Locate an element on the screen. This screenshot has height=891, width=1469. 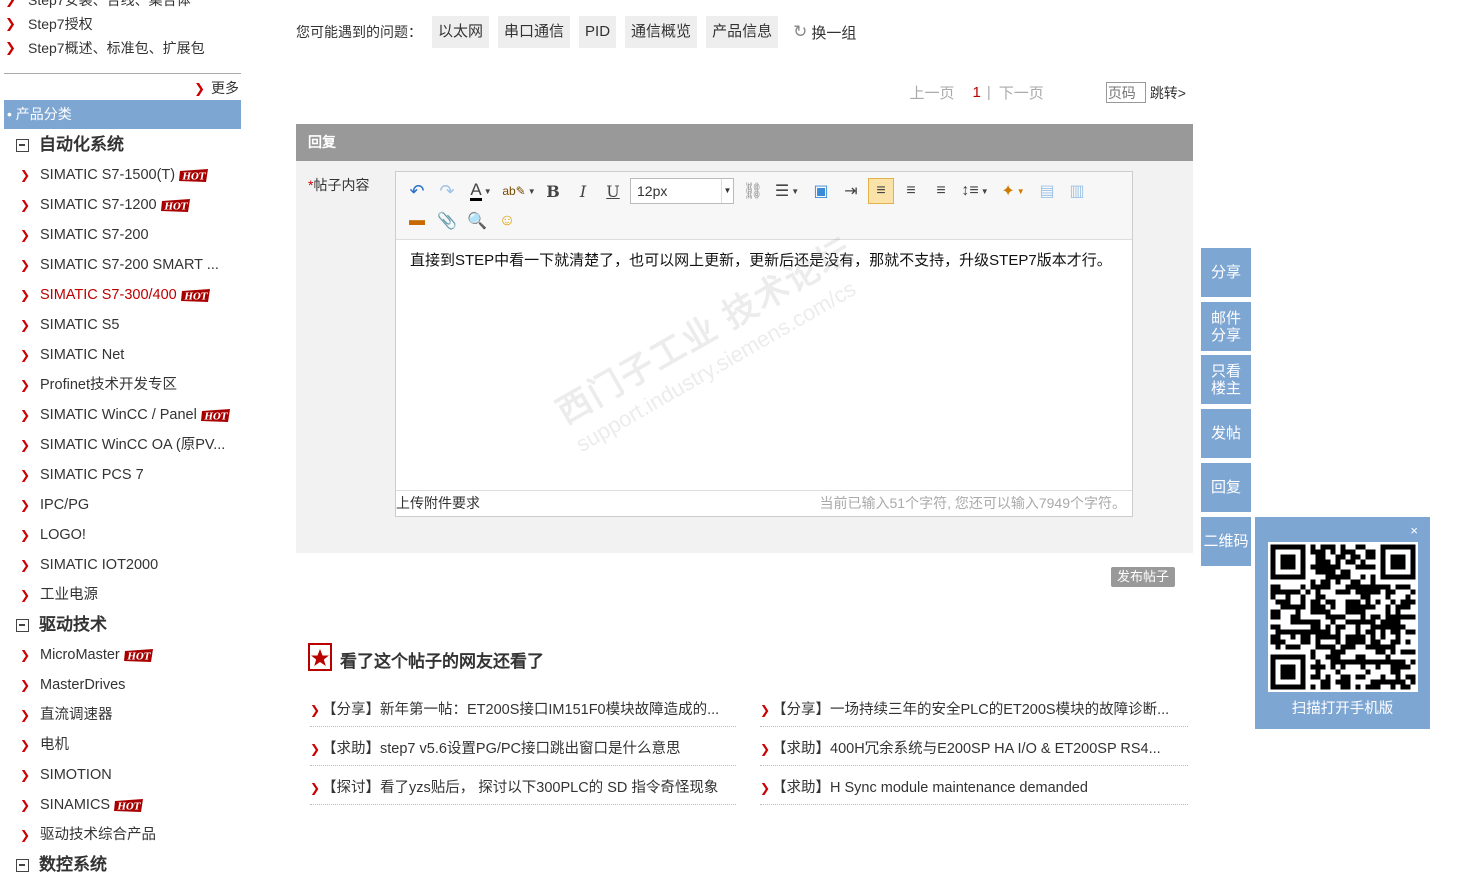
category-item: ❯ IPC/PG is located at coordinates (119, 505).